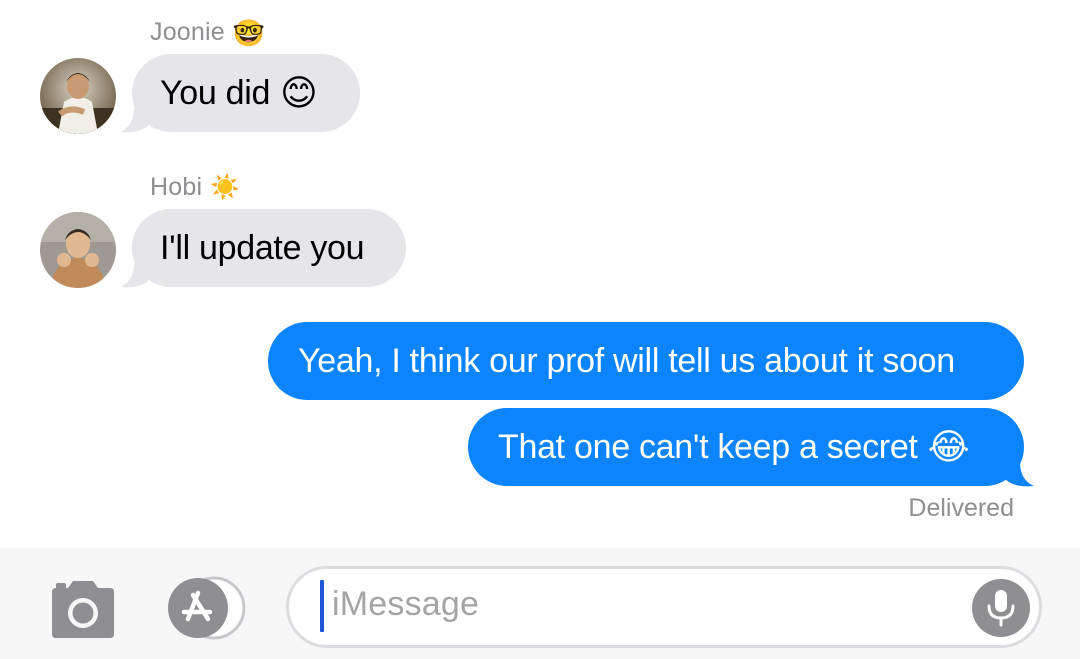 This screenshot has width=1080, height=659. I want to click on microphone-icon, so click(1001, 608).